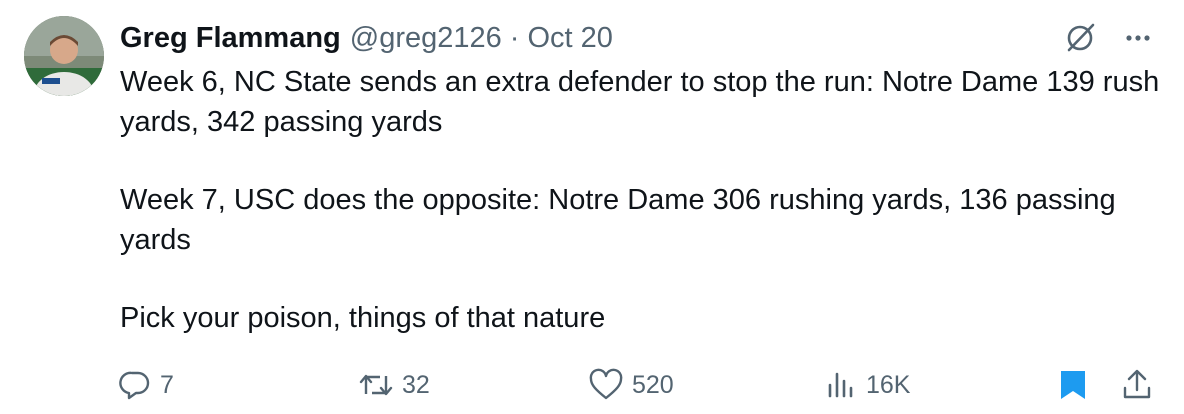 The width and height of the screenshot is (1184, 414). Describe the element at coordinates (167, 384) in the screenshot. I see `reply-count: 7` at that location.